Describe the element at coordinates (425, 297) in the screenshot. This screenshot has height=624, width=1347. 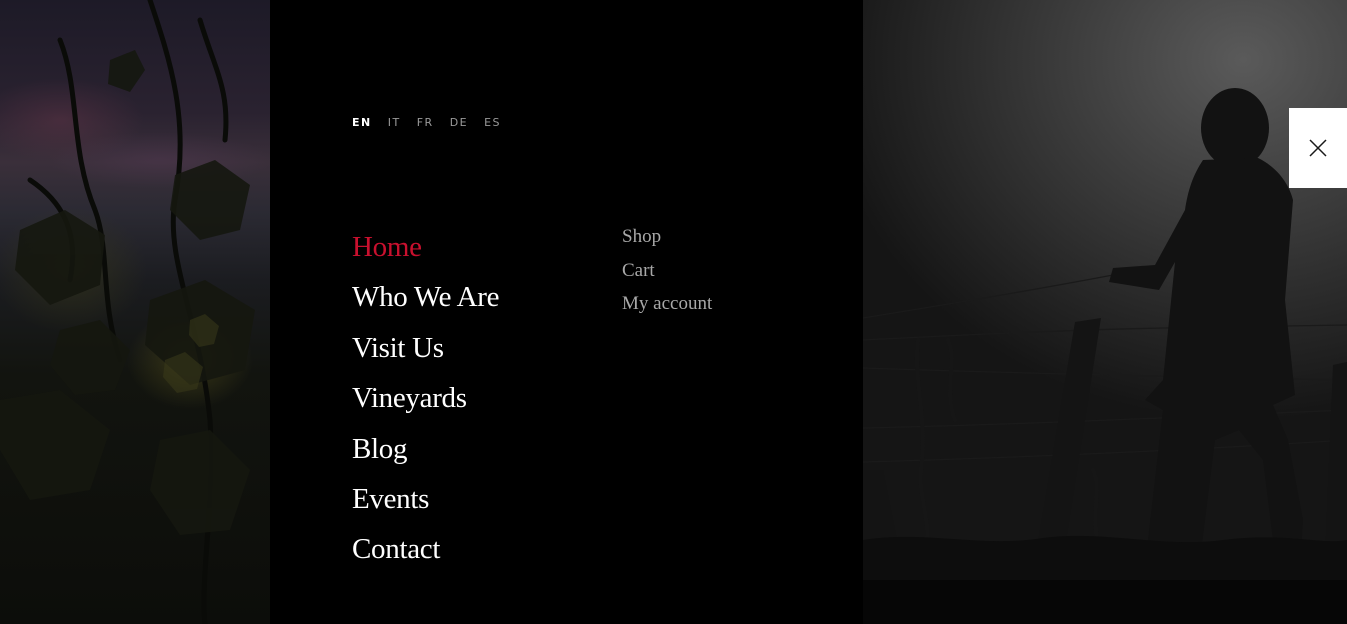
I see `nav-item-who-we-are: Who We Are` at that location.